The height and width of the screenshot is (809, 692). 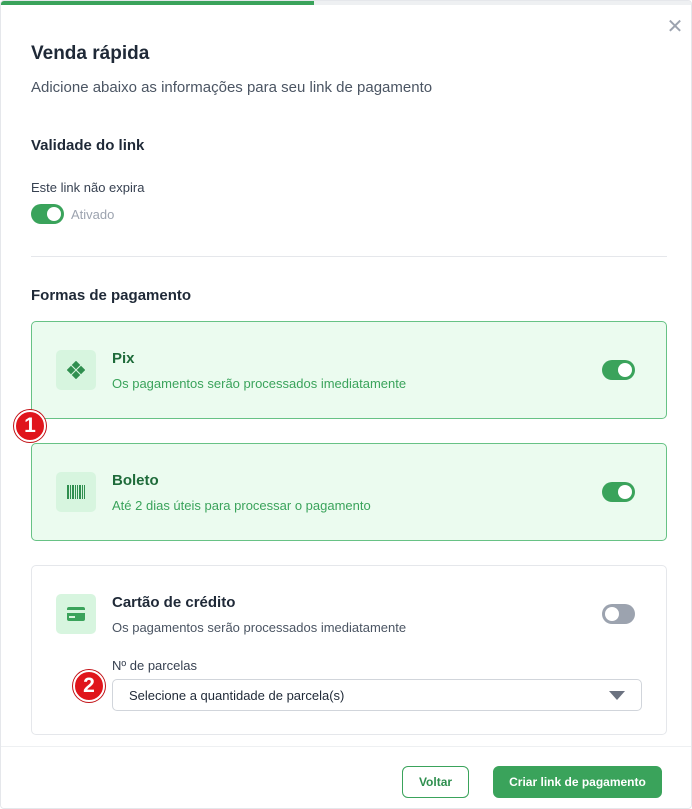 What do you see at coordinates (93, 214) in the screenshot?
I see `expire-toggle-status: Ativado` at bounding box center [93, 214].